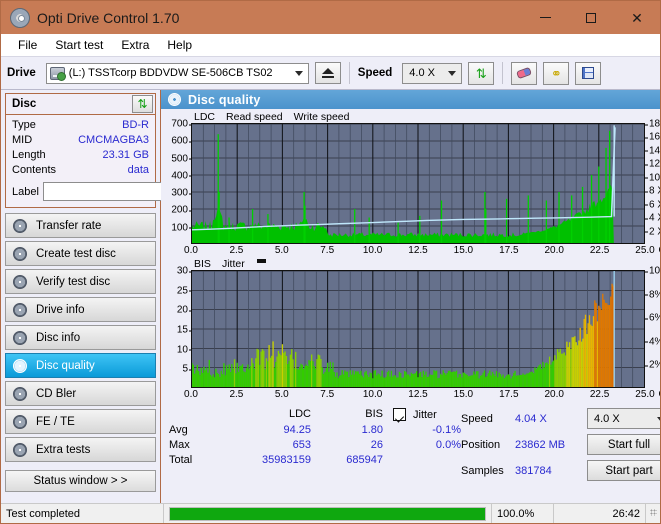  I want to click on sidebar-item-drive-info: Drive info, so click(80, 309).